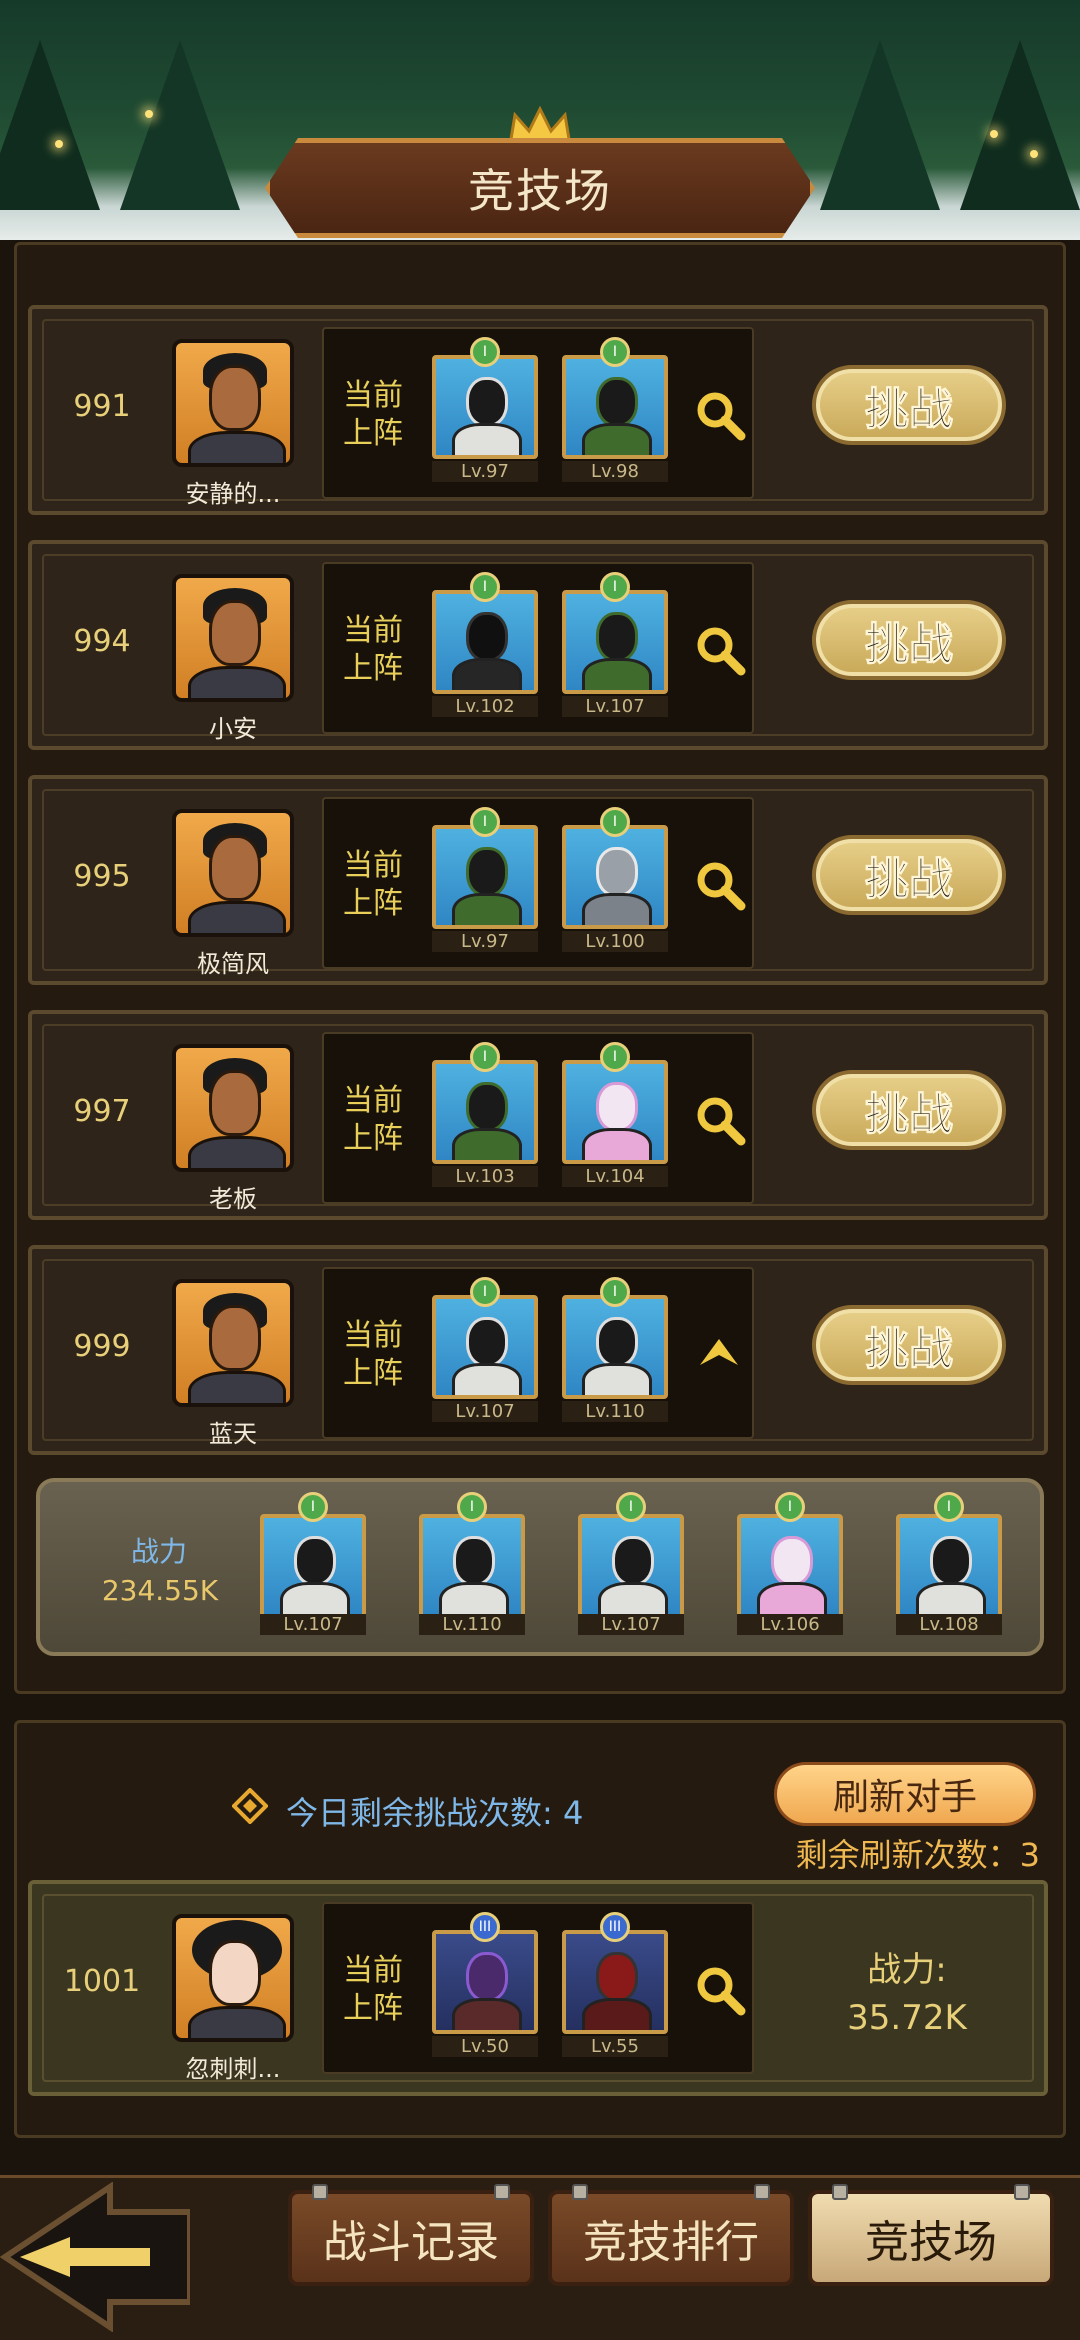 This screenshot has height=2340, width=1080. What do you see at coordinates (719, 1353) in the screenshot?
I see `chevron-up-icon` at bounding box center [719, 1353].